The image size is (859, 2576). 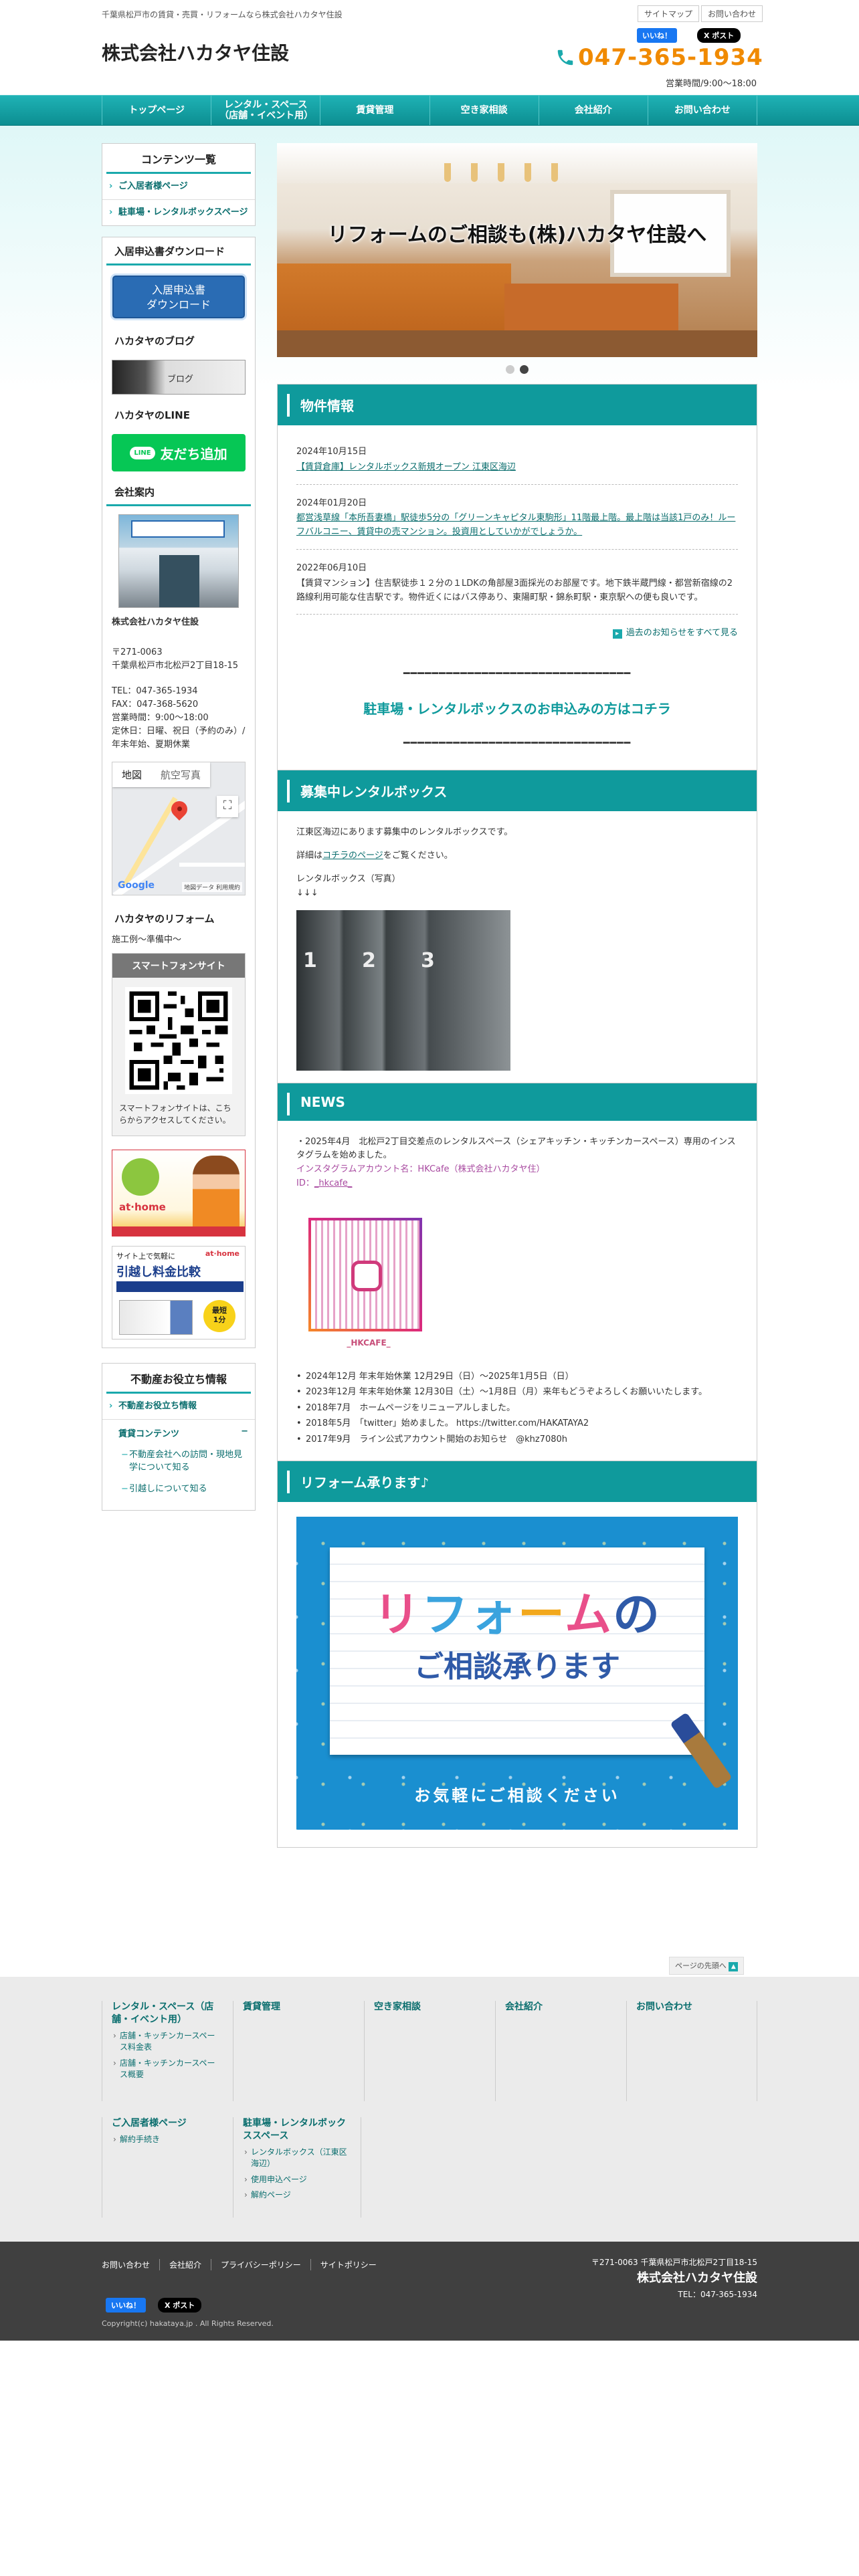 What do you see at coordinates (405, 833) in the screenshot?
I see `rental-box-text: 江東区海辺にあります募集中のレンタルボックスです。` at bounding box center [405, 833].